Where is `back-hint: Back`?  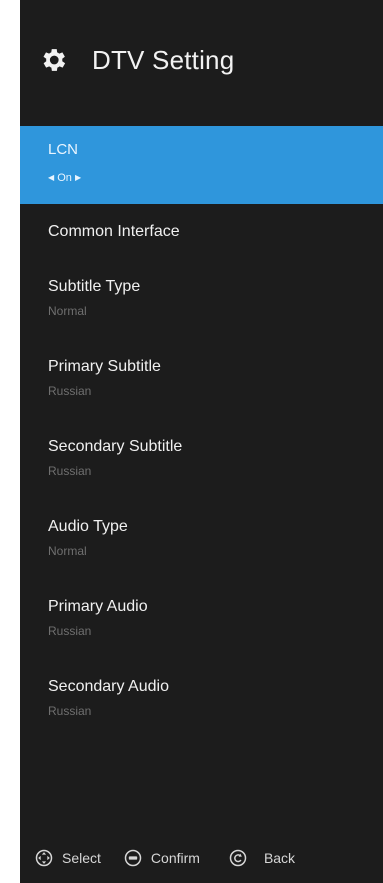 back-hint: Back is located at coordinates (261, 858).